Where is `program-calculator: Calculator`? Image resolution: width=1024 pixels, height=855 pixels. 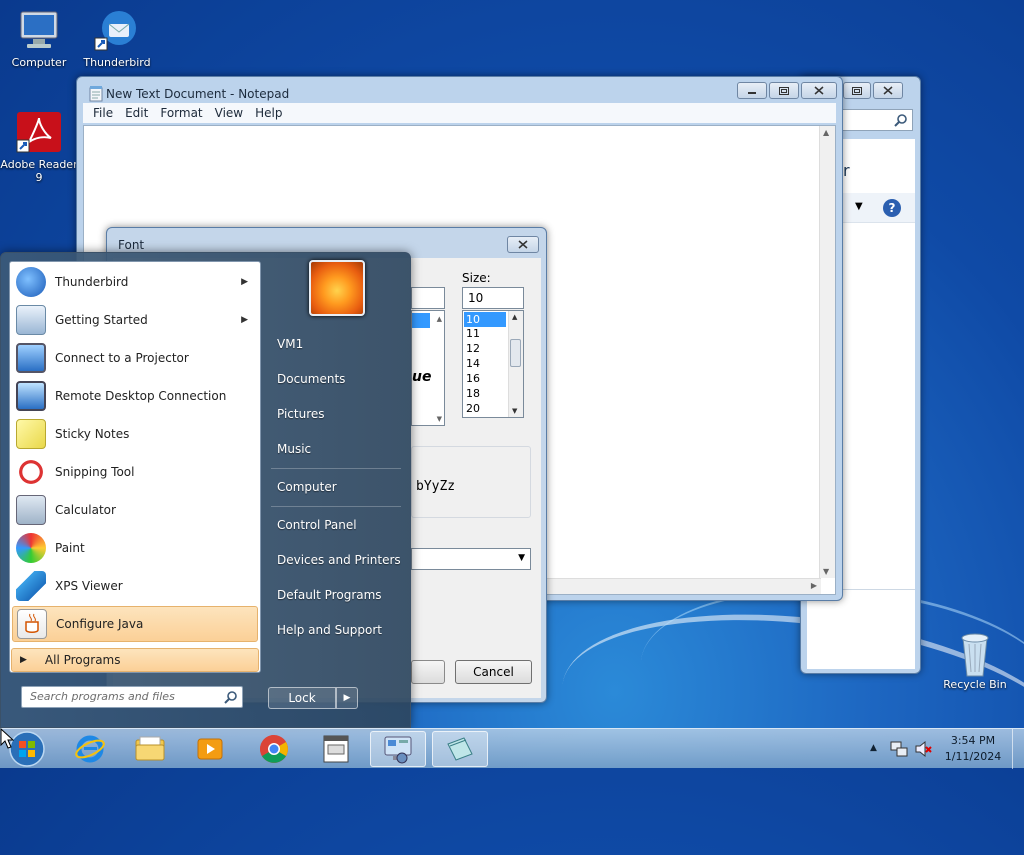 program-calculator: Calculator is located at coordinates (135, 510).